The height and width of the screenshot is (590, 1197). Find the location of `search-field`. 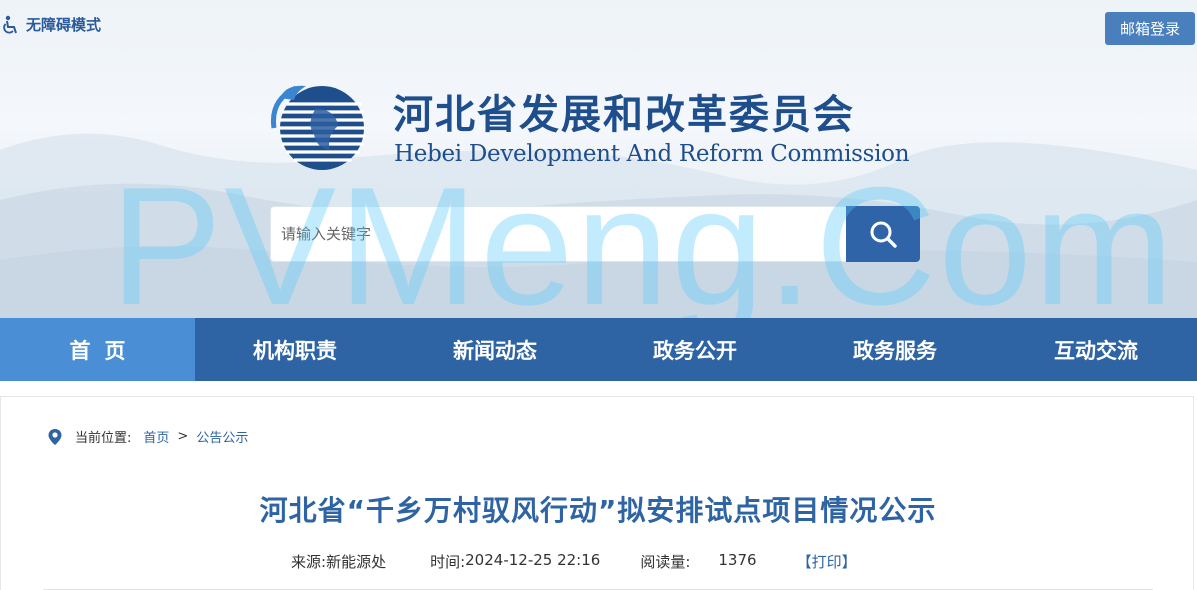

search-field is located at coordinates (559, 234).